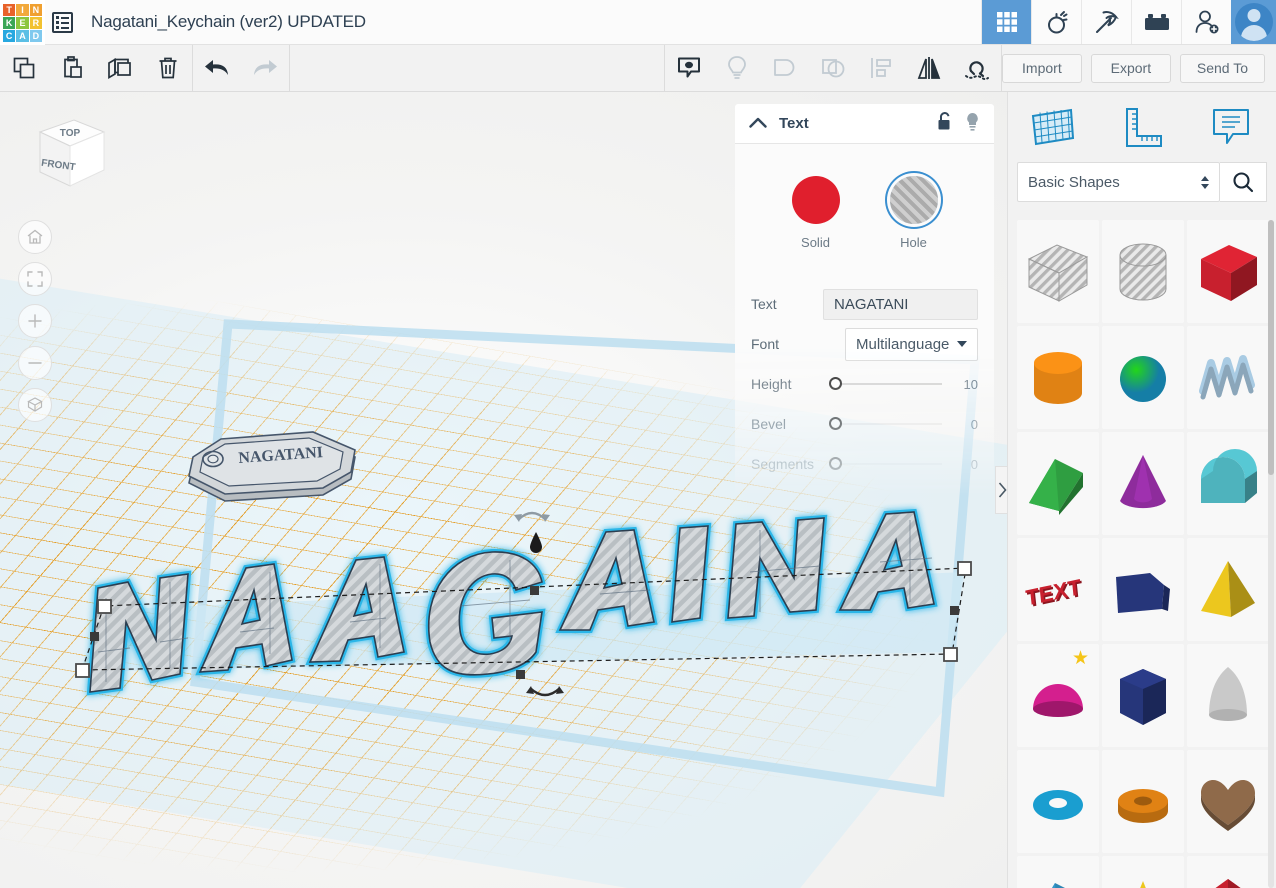  Describe the element at coordinates (1052, 127) in the screenshot. I see `workplane-icon` at that location.